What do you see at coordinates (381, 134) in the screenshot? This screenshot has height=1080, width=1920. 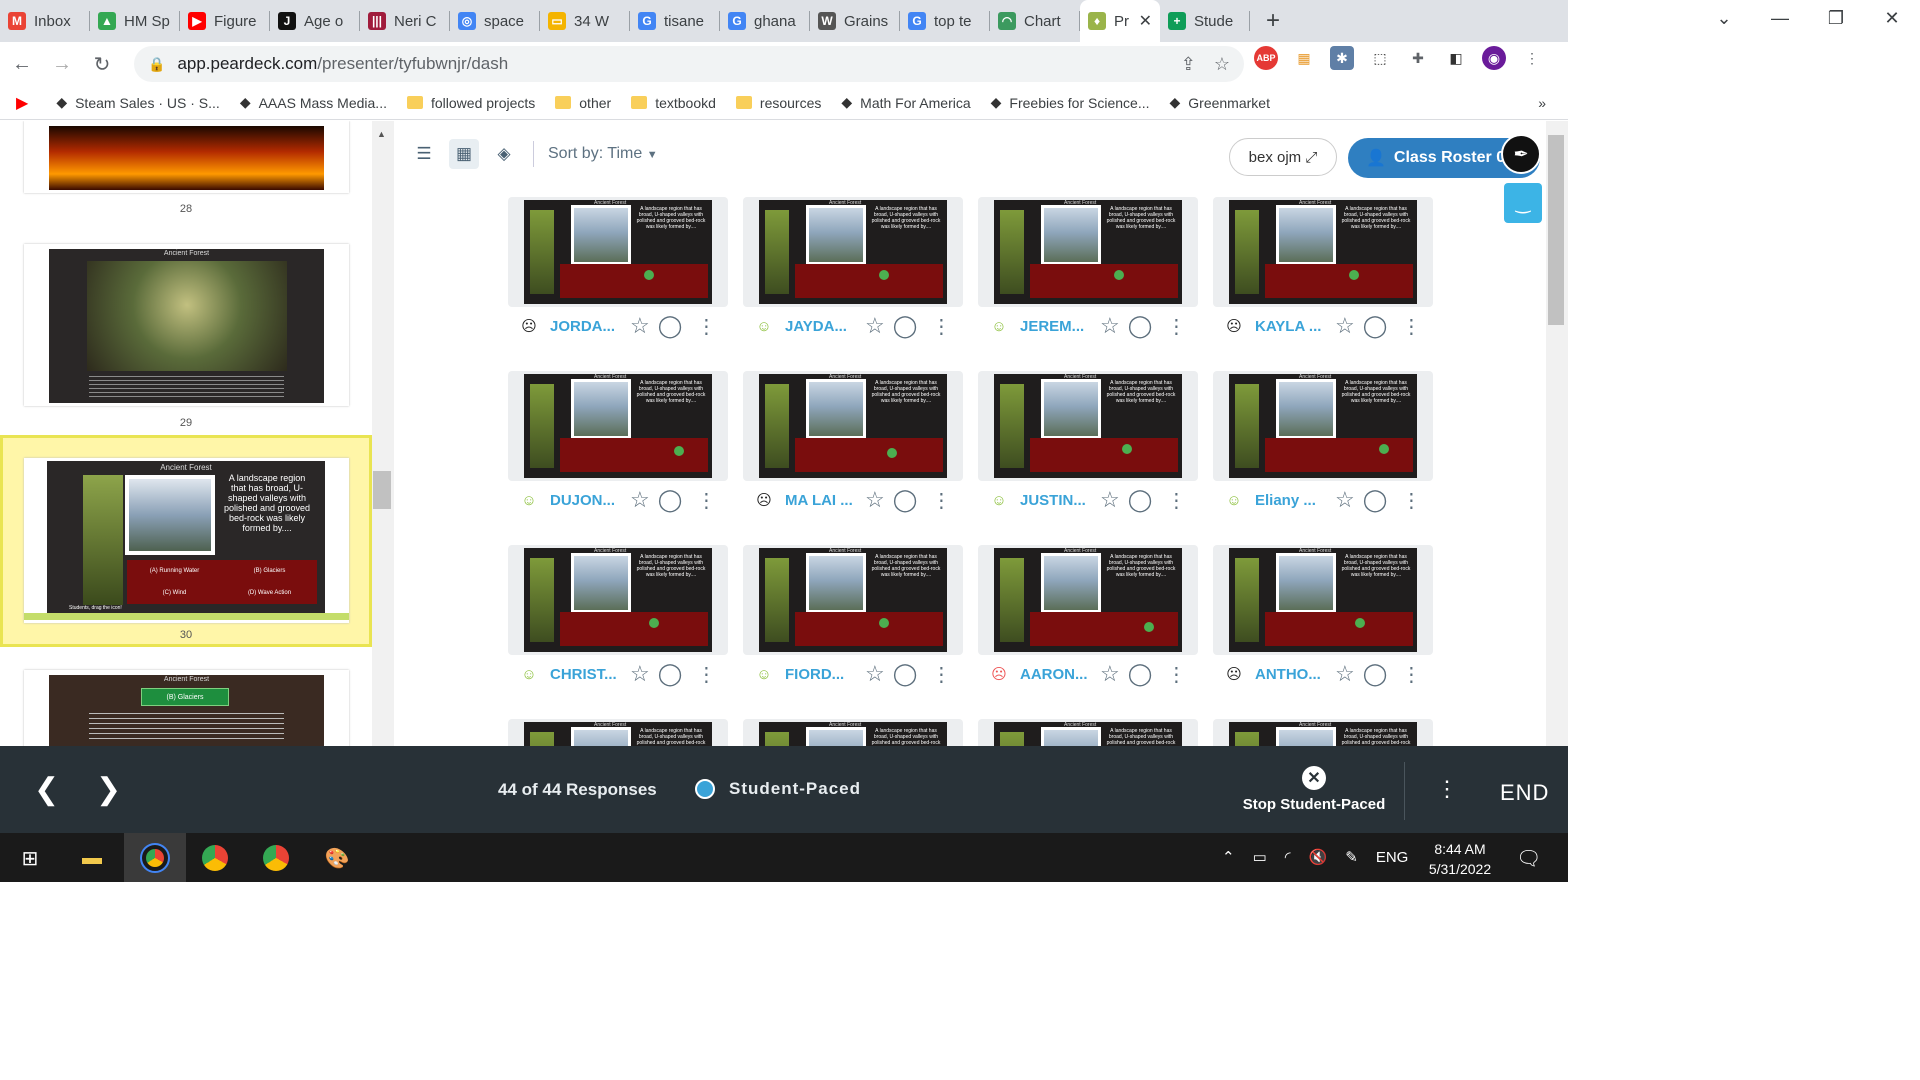 I see `scroll-up-icon: ▲` at bounding box center [381, 134].